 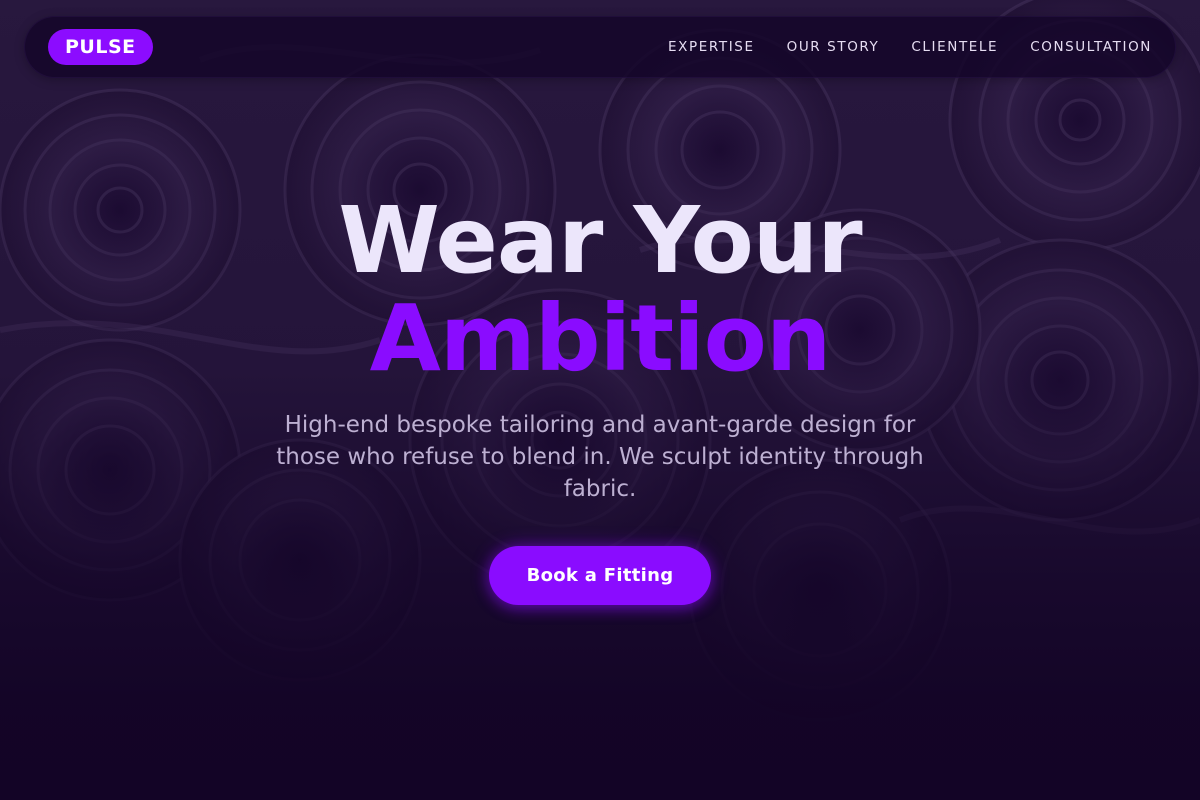 What do you see at coordinates (600, 240) in the screenshot?
I see `hero-headline-line-1: Wear Your` at bounding box center [600, 240].